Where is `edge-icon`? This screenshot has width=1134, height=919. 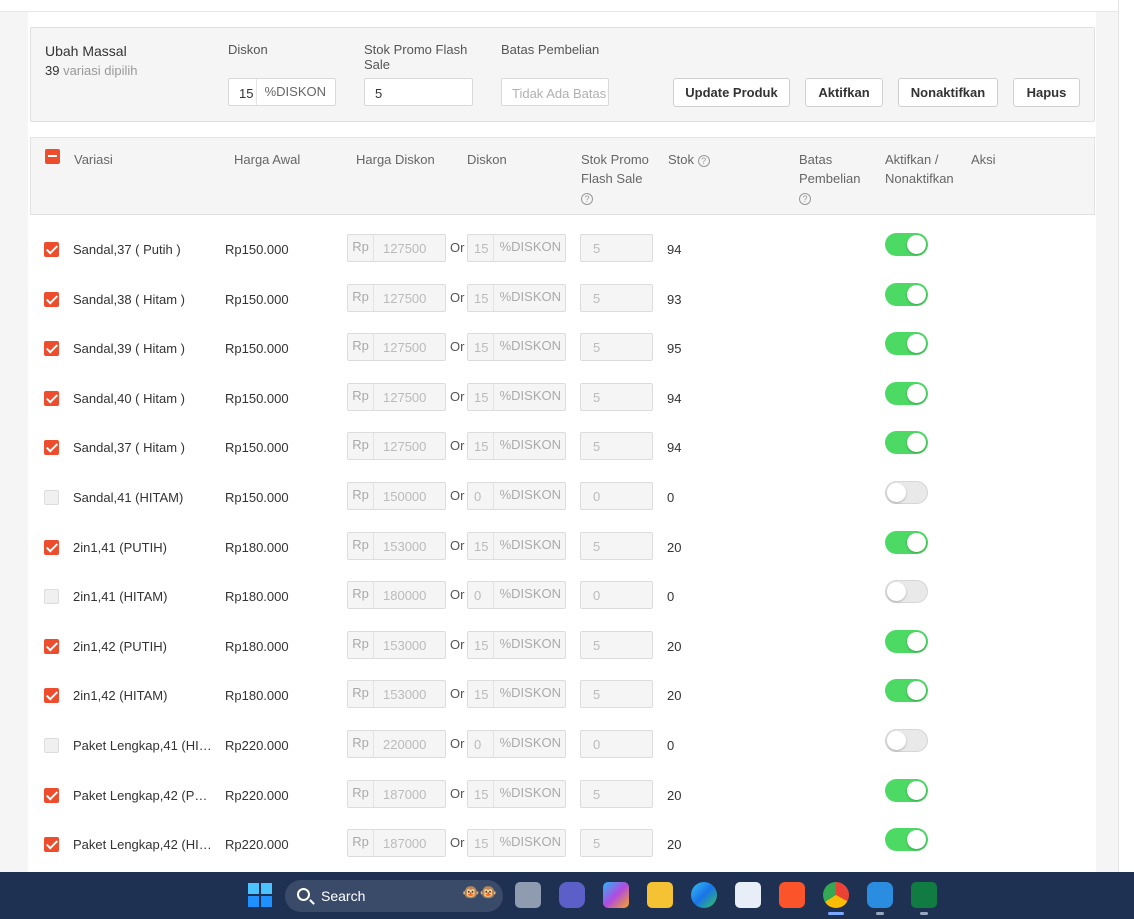
edge-icon is located at coordinates (704, 895).